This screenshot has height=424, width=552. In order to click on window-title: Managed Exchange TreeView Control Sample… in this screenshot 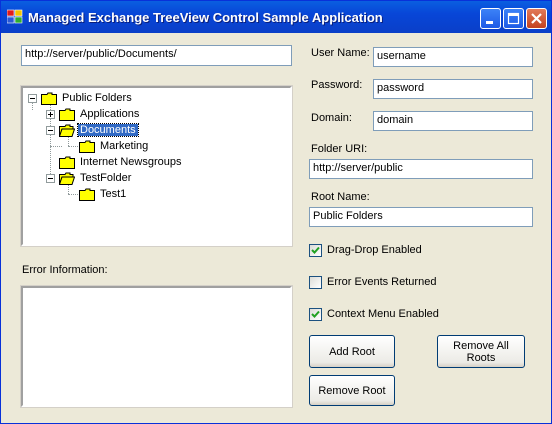, I will do `click(205, 17)`.